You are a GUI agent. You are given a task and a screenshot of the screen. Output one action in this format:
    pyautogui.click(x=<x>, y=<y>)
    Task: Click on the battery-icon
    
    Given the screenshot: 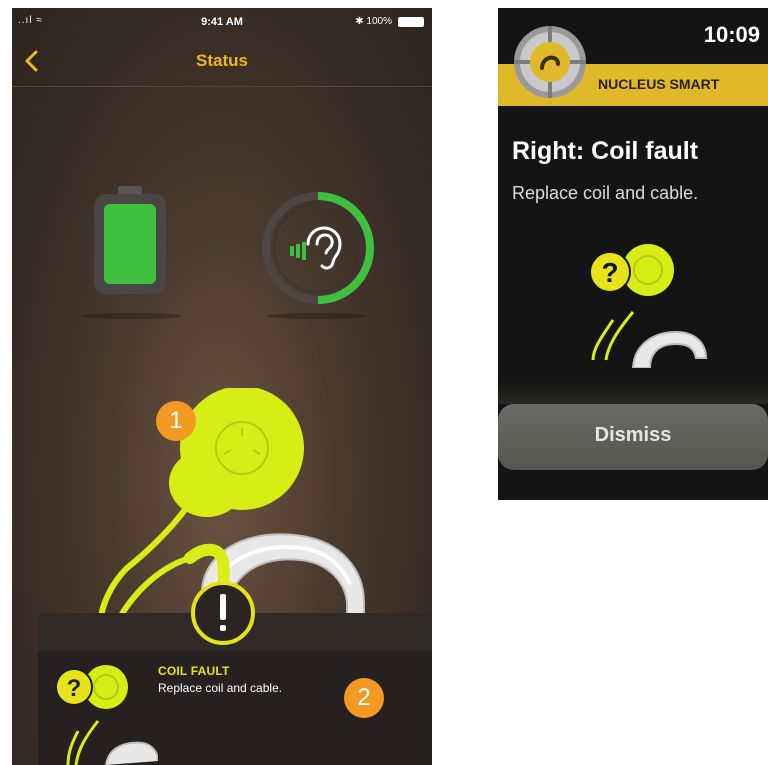 What is the action you would take?
    pyautogui.click(x=130, y=240)
    